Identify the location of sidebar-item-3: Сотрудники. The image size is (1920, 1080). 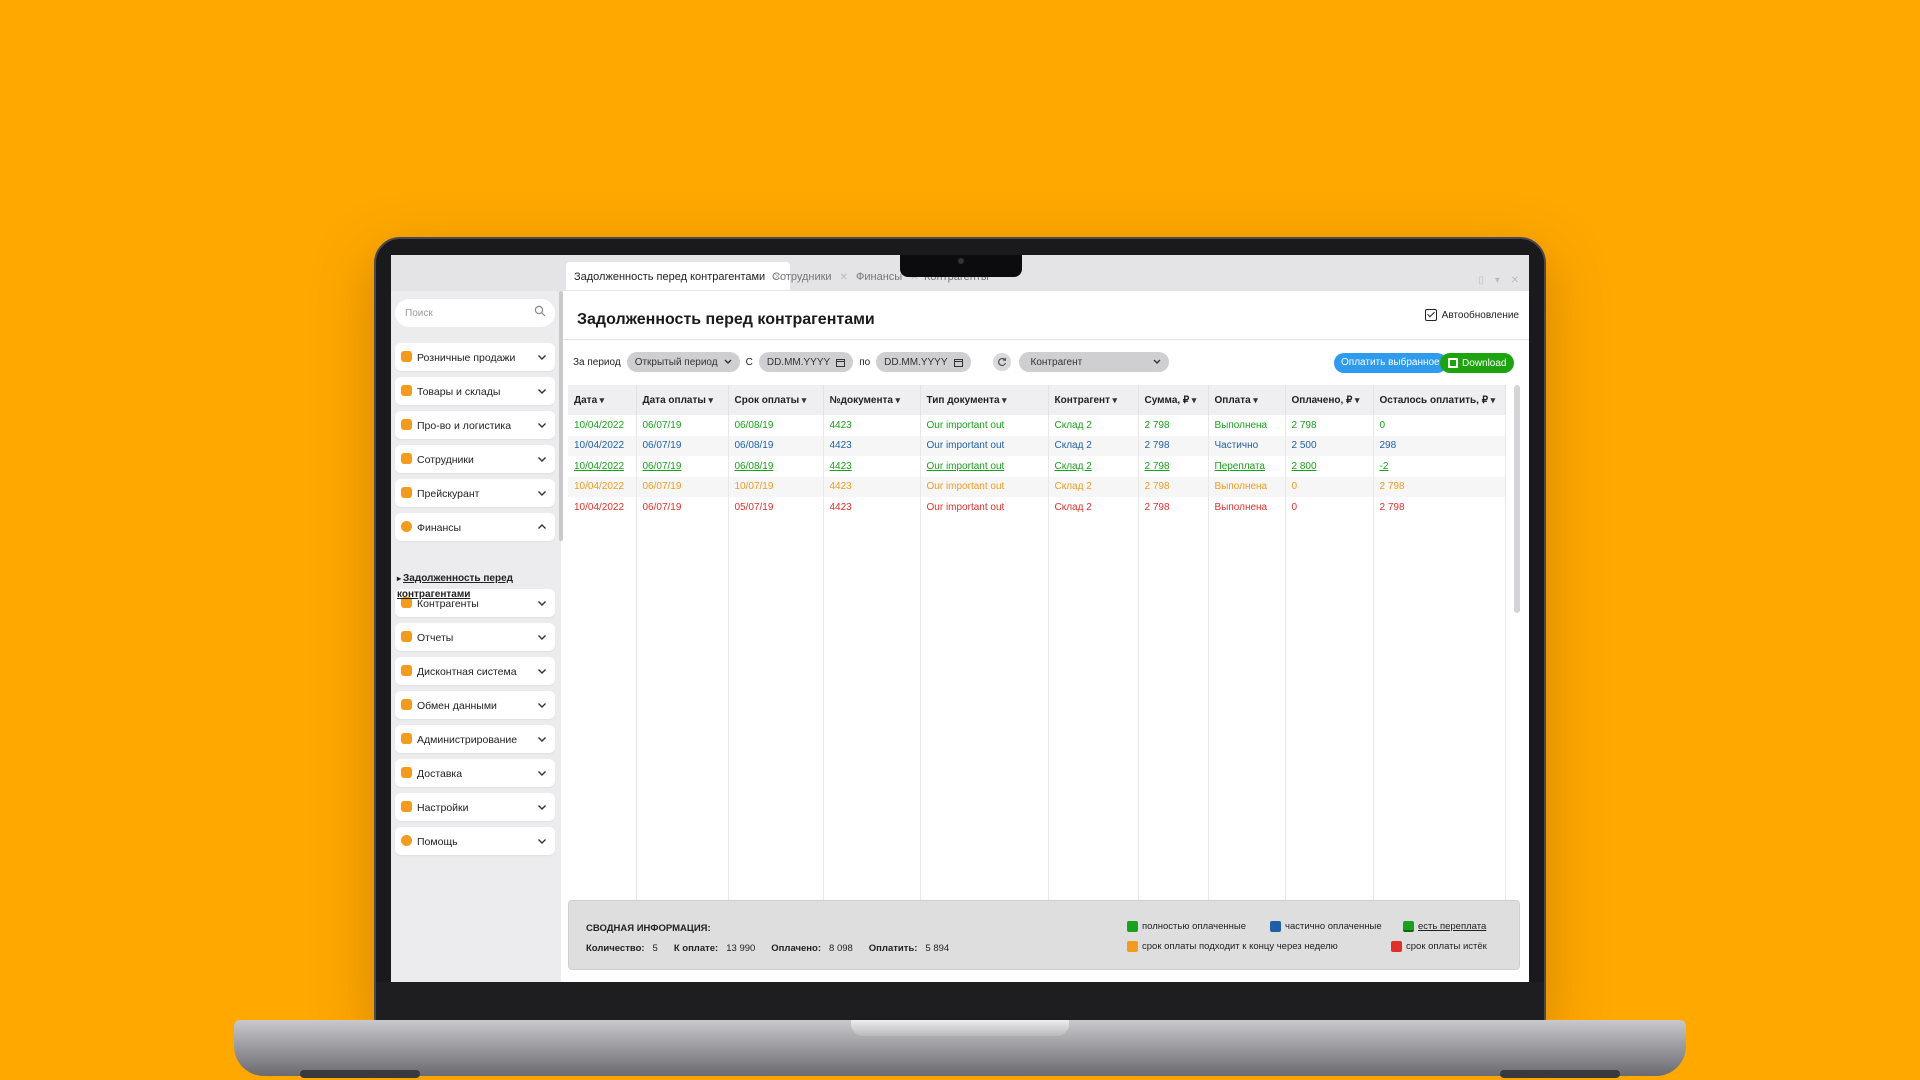
(475, 459).